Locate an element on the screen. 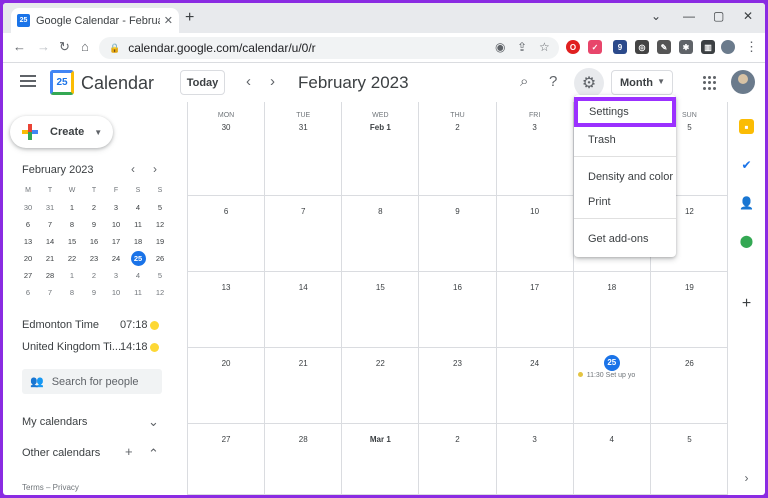  mini-day: 15 is located at coordinates (72, 241).